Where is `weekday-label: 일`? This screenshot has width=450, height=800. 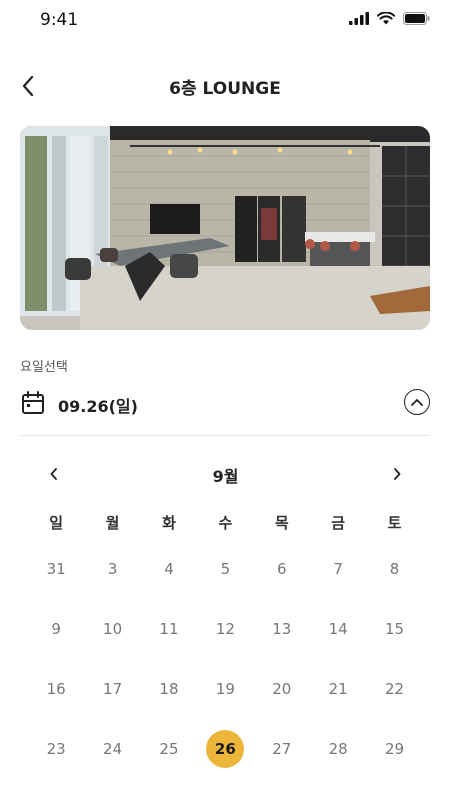
weekday-label: 일 is located at coordinates (56, 522).